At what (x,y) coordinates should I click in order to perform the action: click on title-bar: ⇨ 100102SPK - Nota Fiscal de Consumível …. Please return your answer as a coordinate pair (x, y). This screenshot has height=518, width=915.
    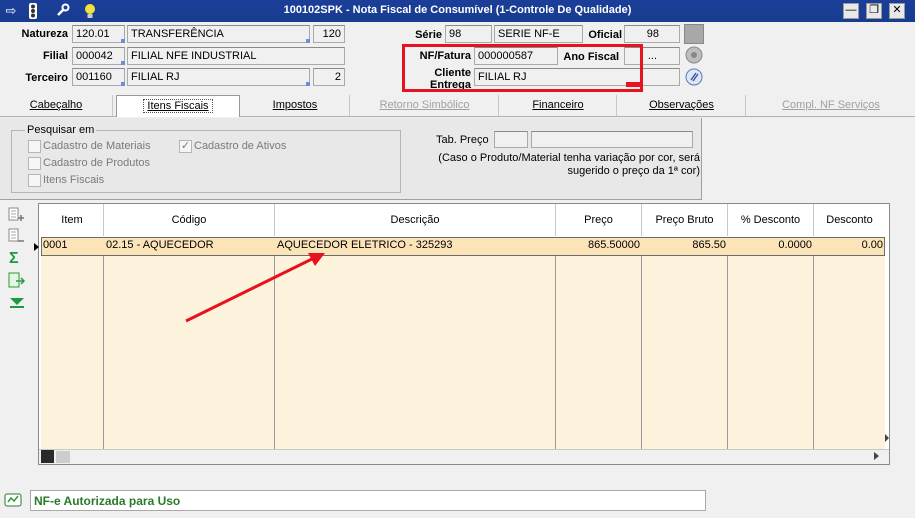
    Looking at the image, I should click on (457, 11).